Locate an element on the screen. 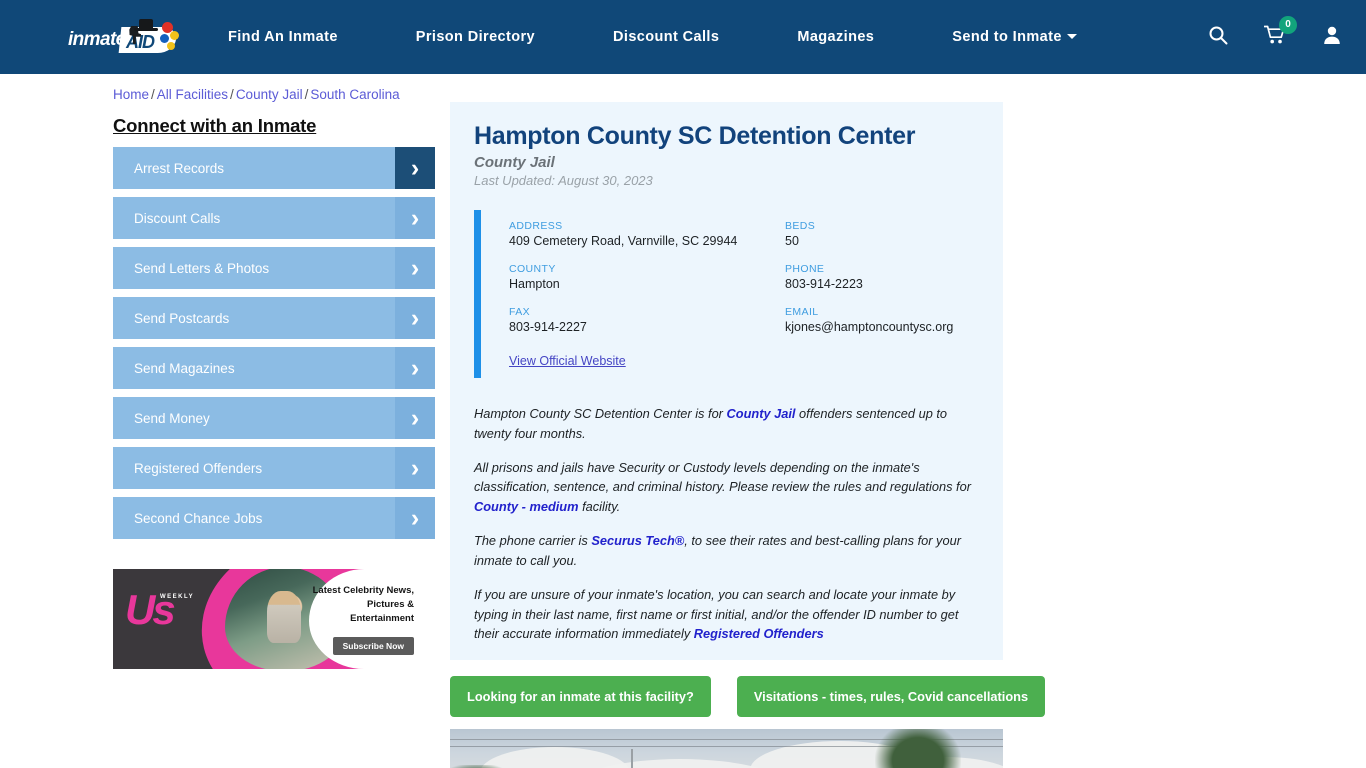  sidebar-item-arrest-records: Arrest Records › is located at coordinates (274, 168).